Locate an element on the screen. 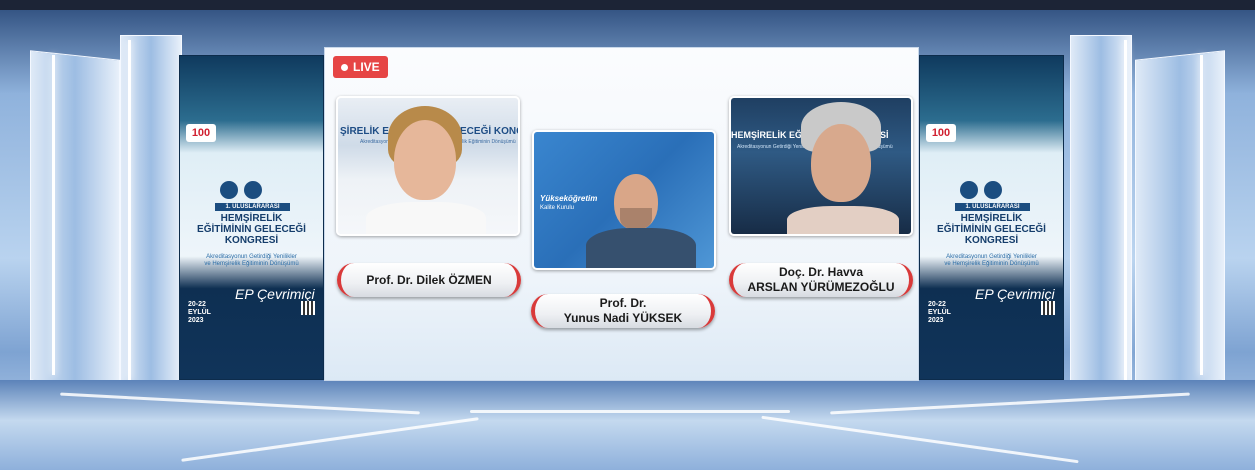 This screenshot has width=1255, height=470. live-label: LIVE is located at coordinates (366, 67).